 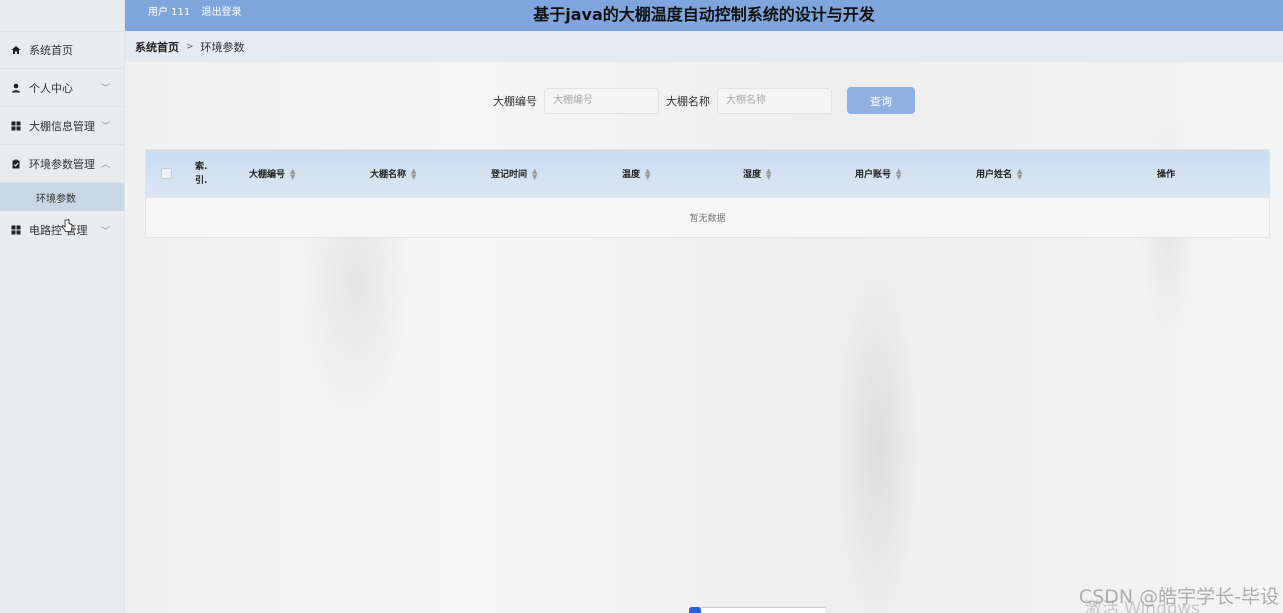 I want to click on sidebar-item-greenhouse-info: 大棚信息管理 ﹀, so click(x=62, y=126).